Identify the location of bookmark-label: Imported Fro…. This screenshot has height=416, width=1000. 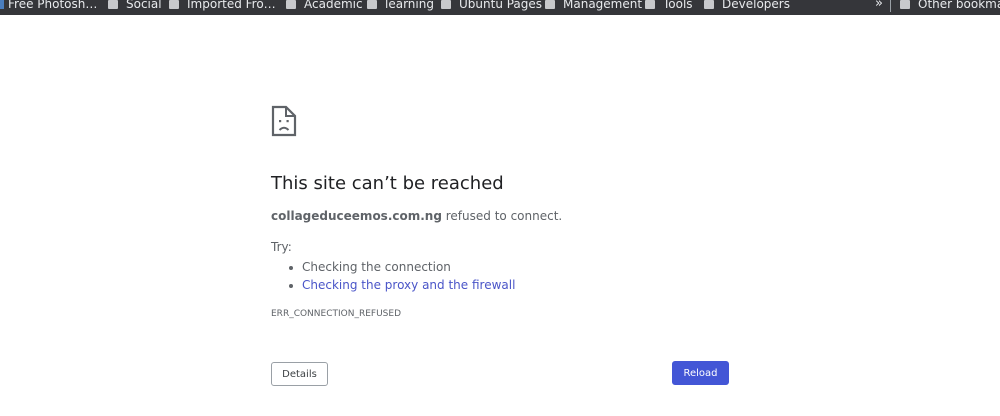
(231, 5).